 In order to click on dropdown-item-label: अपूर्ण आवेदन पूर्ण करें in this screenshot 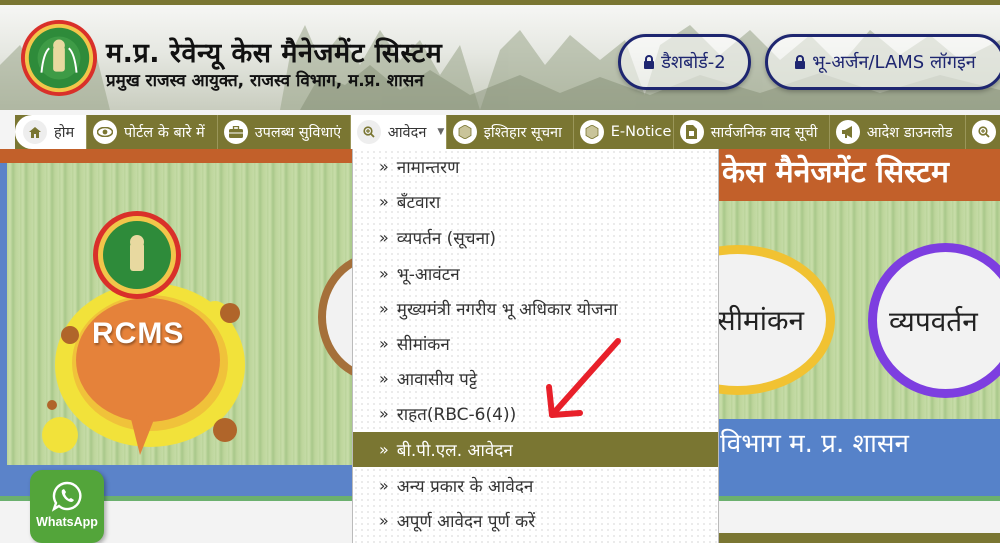, I will do `click(466, 522)`.